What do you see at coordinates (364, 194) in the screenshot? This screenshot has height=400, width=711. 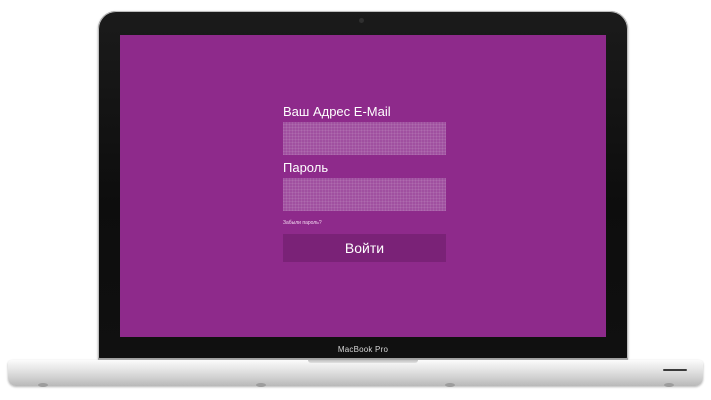 I see `password-field` at bounding box center [364, 194].